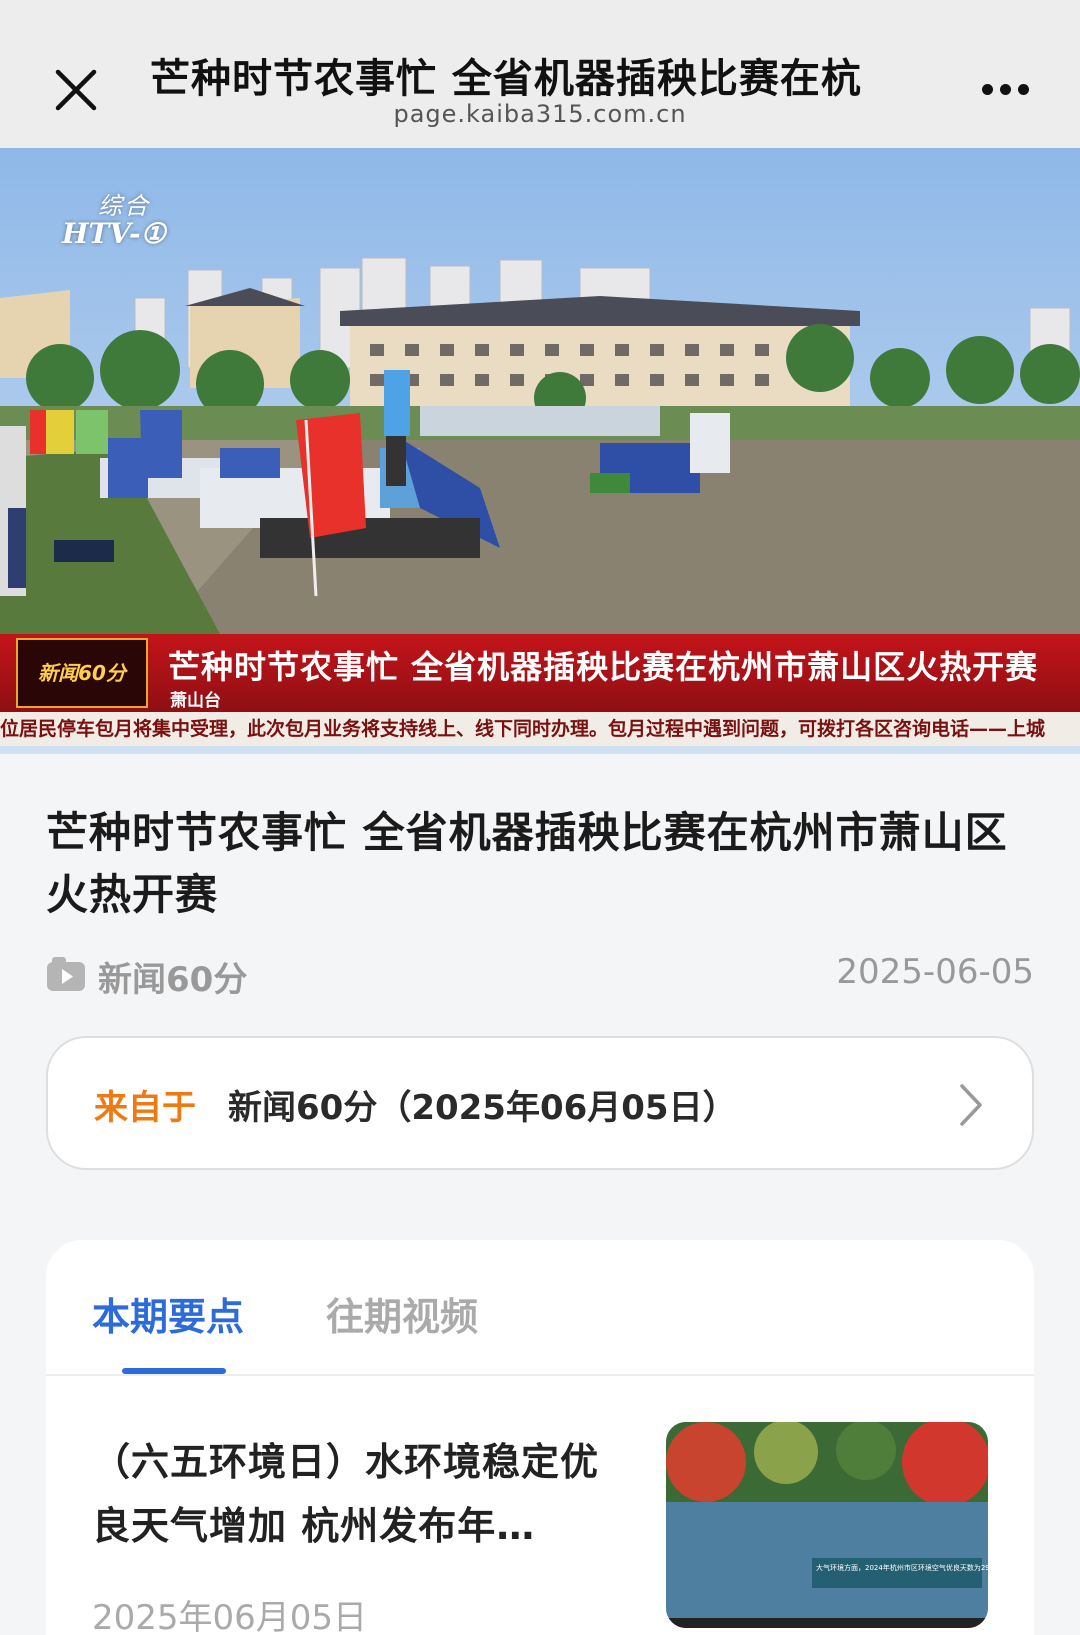 This screenshot has height=1635, width=1080. I want to click on top-bar: 芒种时节农事忙 全省机器插秧比赛在杭 page.kaiba315.com.cn, so click(540, 74).